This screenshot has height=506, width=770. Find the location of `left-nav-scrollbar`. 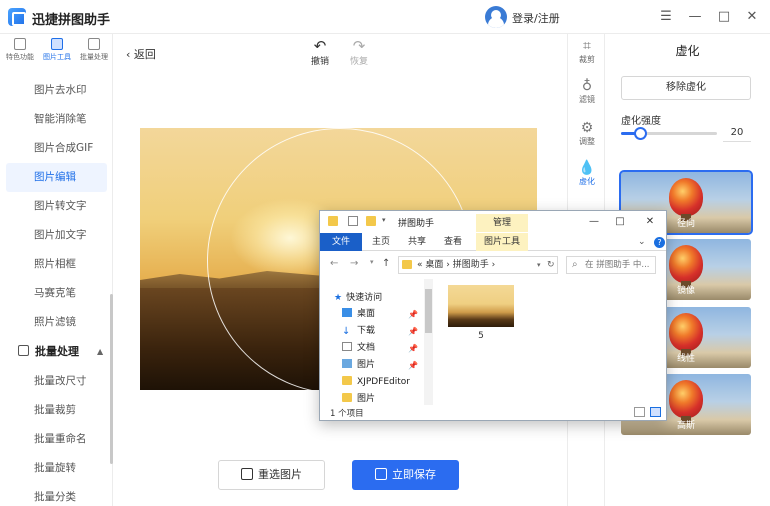

left-nav-scrollbar is located at coordinates (111, 379).